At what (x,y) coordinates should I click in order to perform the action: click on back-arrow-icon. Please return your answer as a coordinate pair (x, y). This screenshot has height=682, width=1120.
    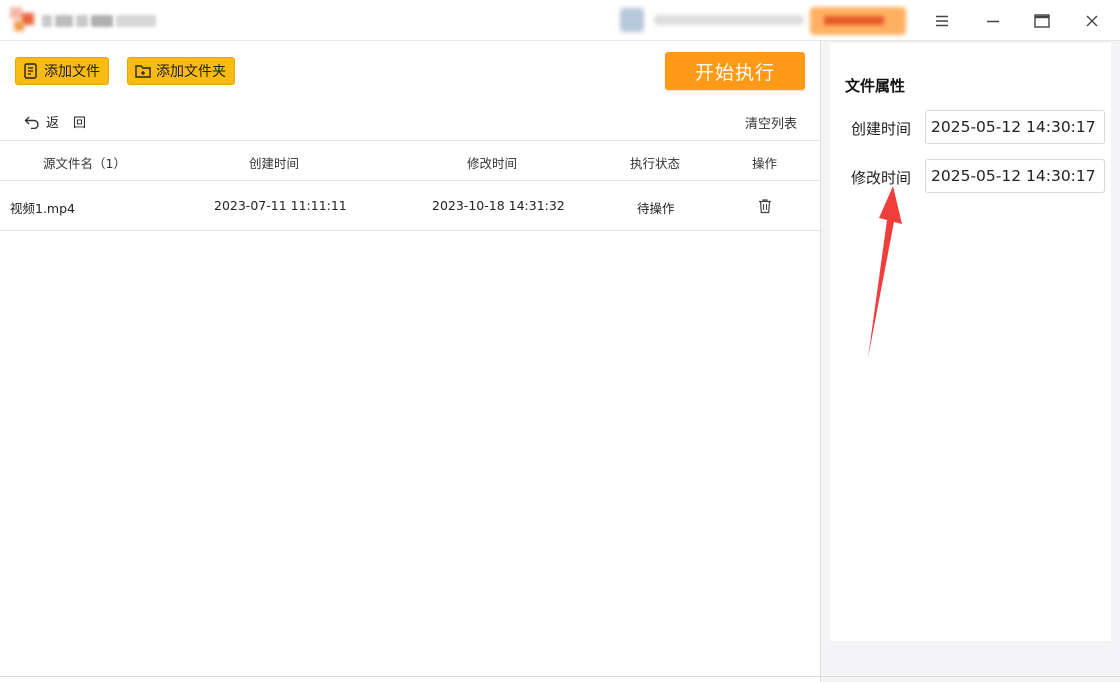
    Looking at the image, I should click on (31, 122).